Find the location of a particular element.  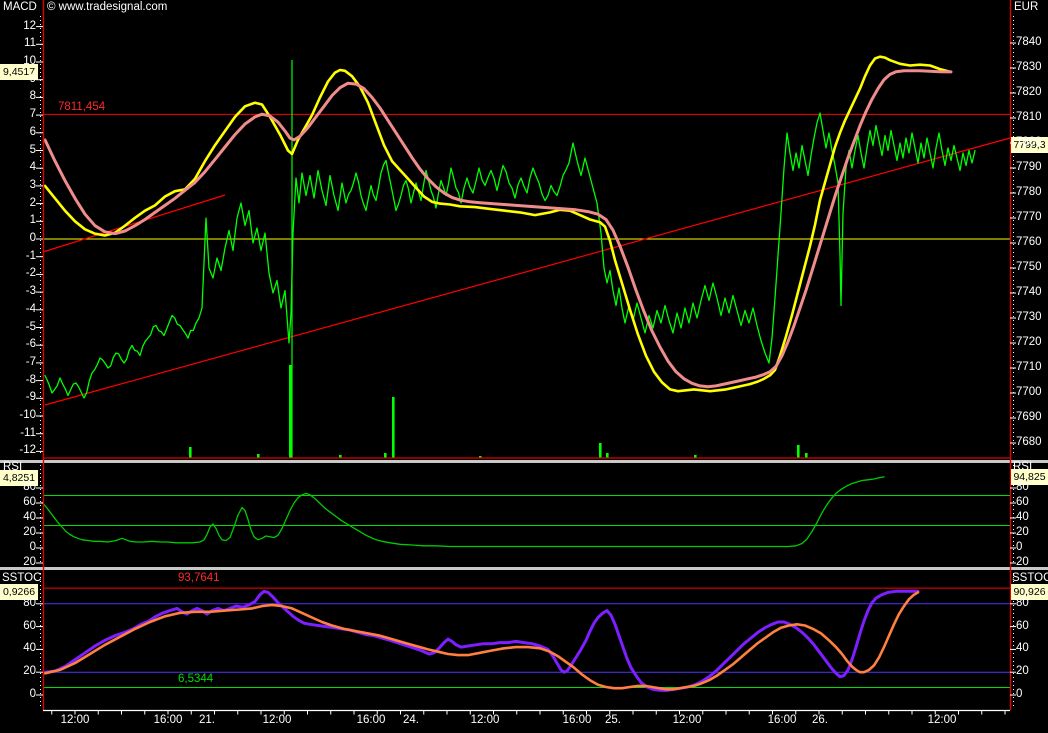

time-axis-label: 24. is located at coordinates (411, 720).